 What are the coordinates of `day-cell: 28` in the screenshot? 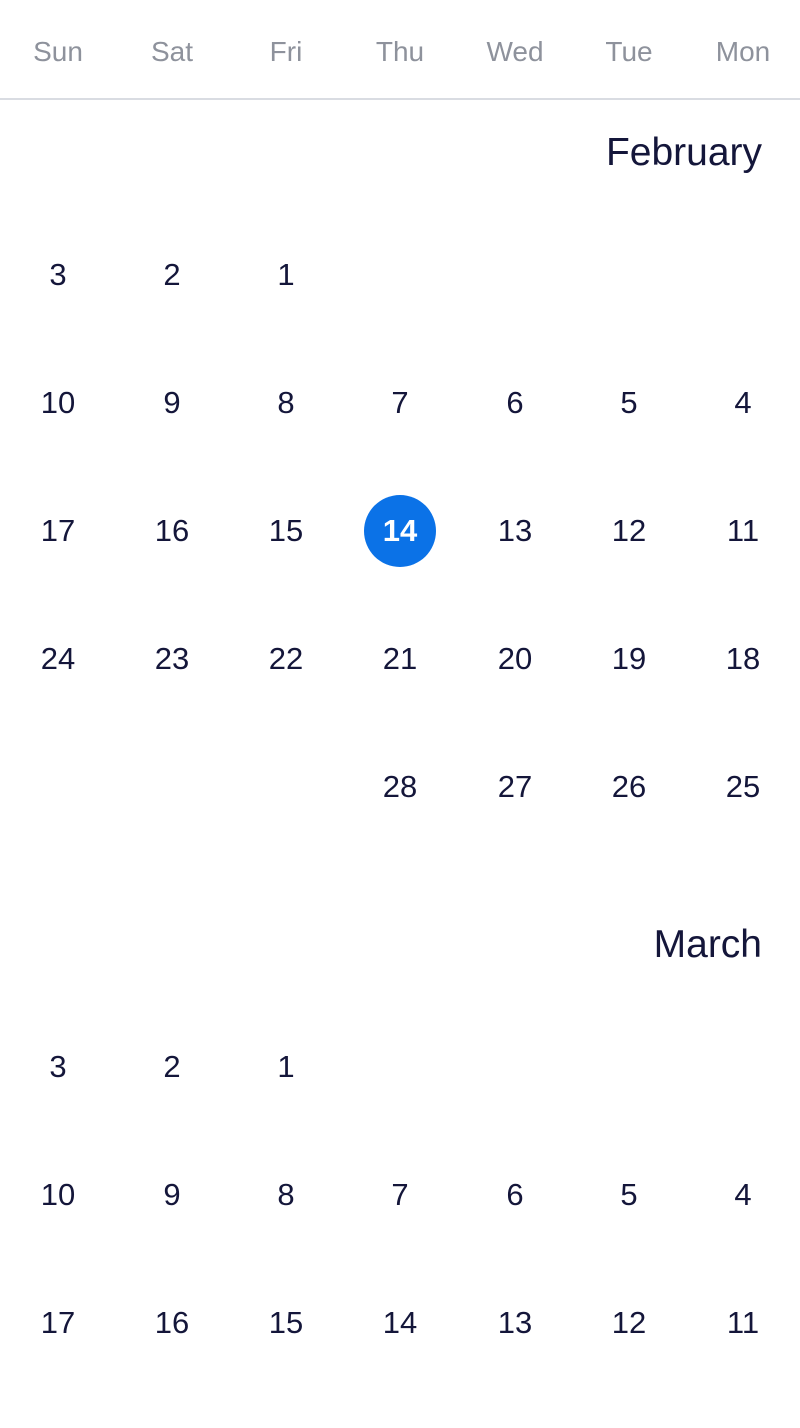 It's located at (400, 787).